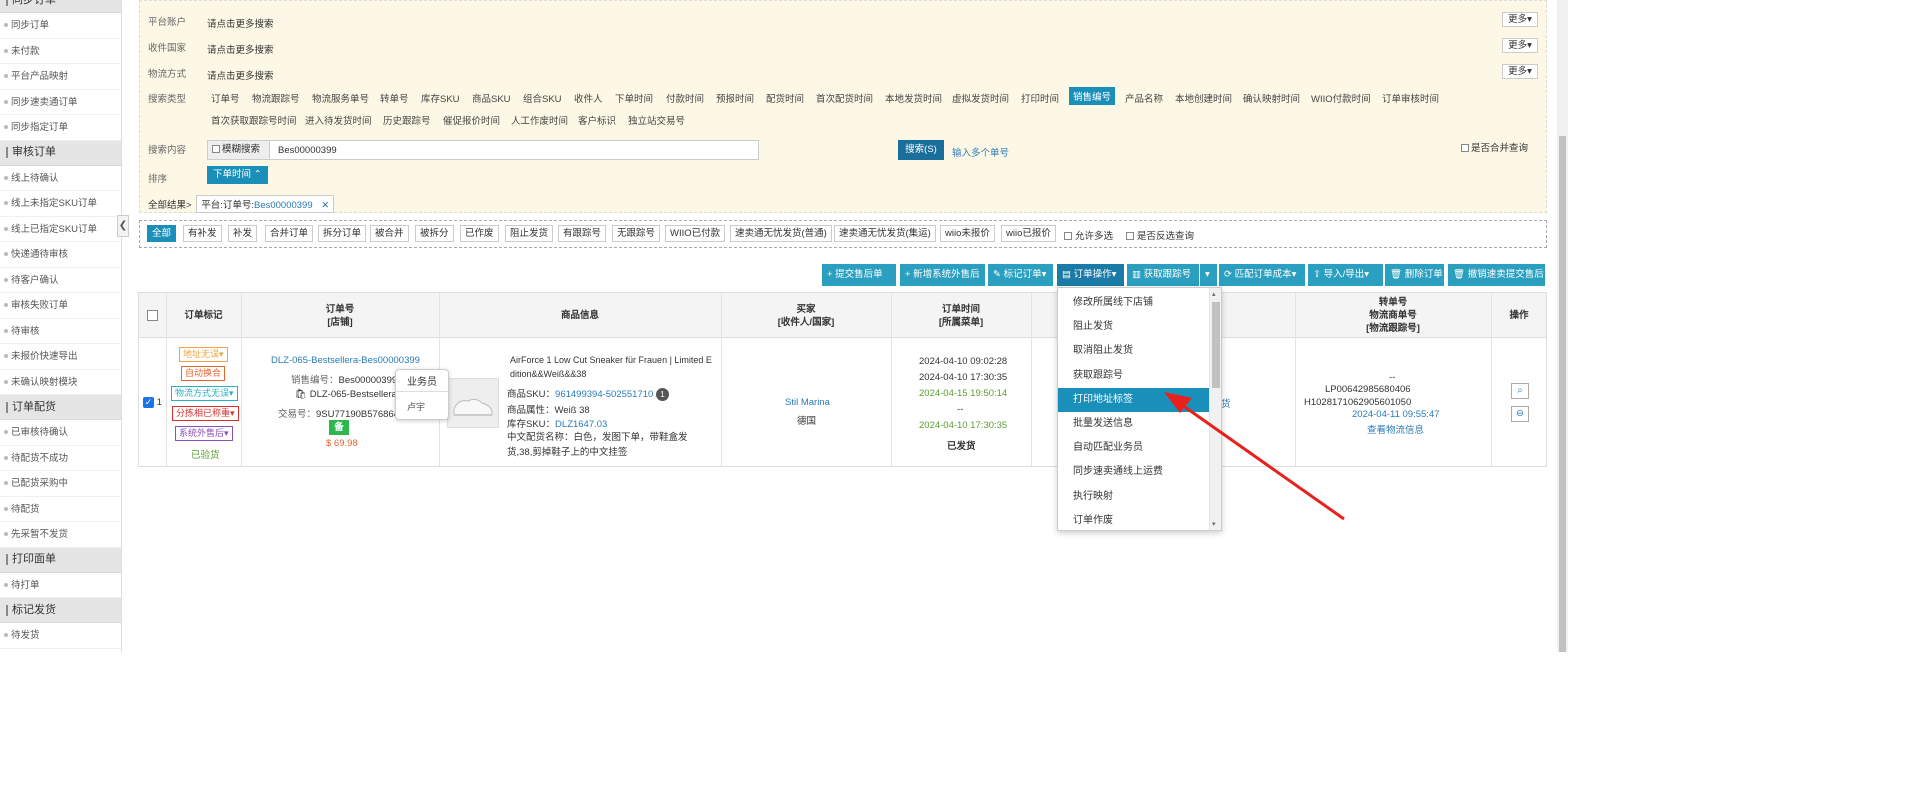  What do you see at coordinates (1215, 409) in the screenshot?
I see `menu-scrollbar: ▴ ▾` at bounding box center [1215, 409].